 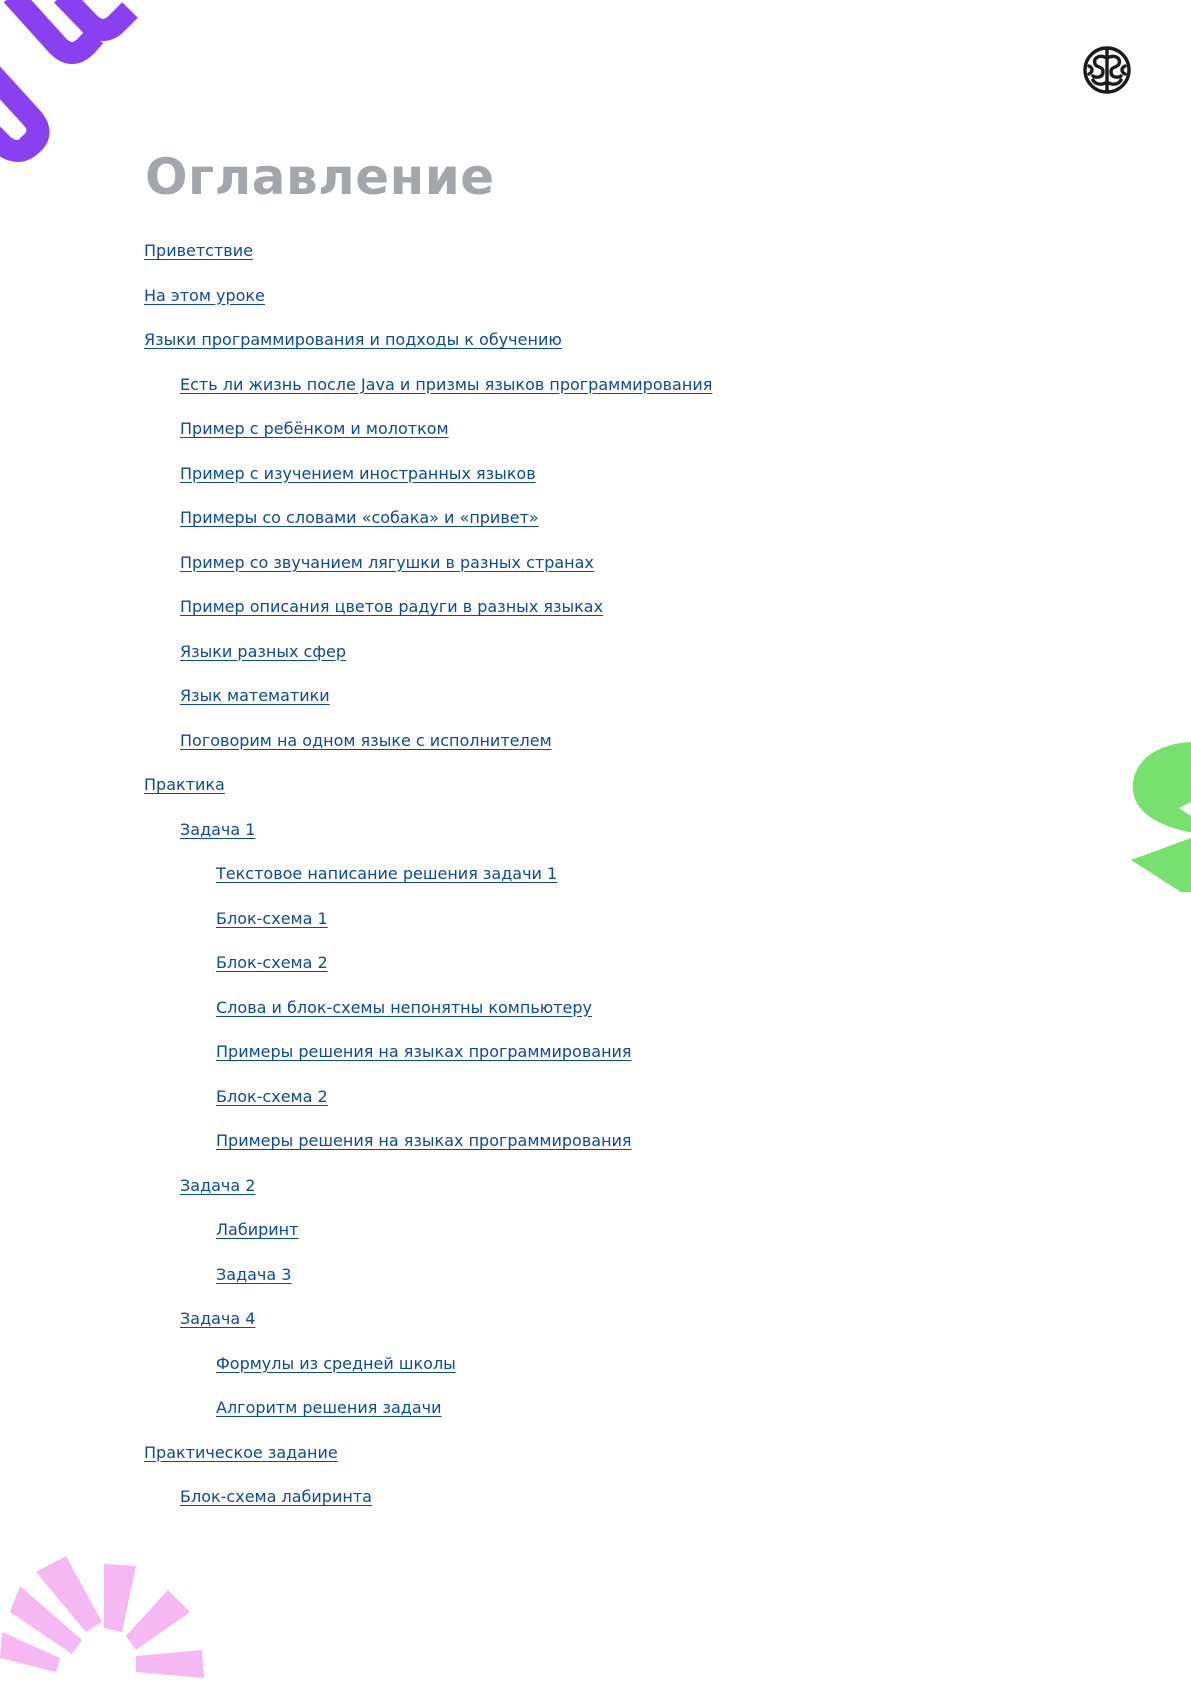 What do you see at coordinates (595, 1193) in the screenshot?
I see `toc-item: Задача 2` at bounding box center [595, 1193].